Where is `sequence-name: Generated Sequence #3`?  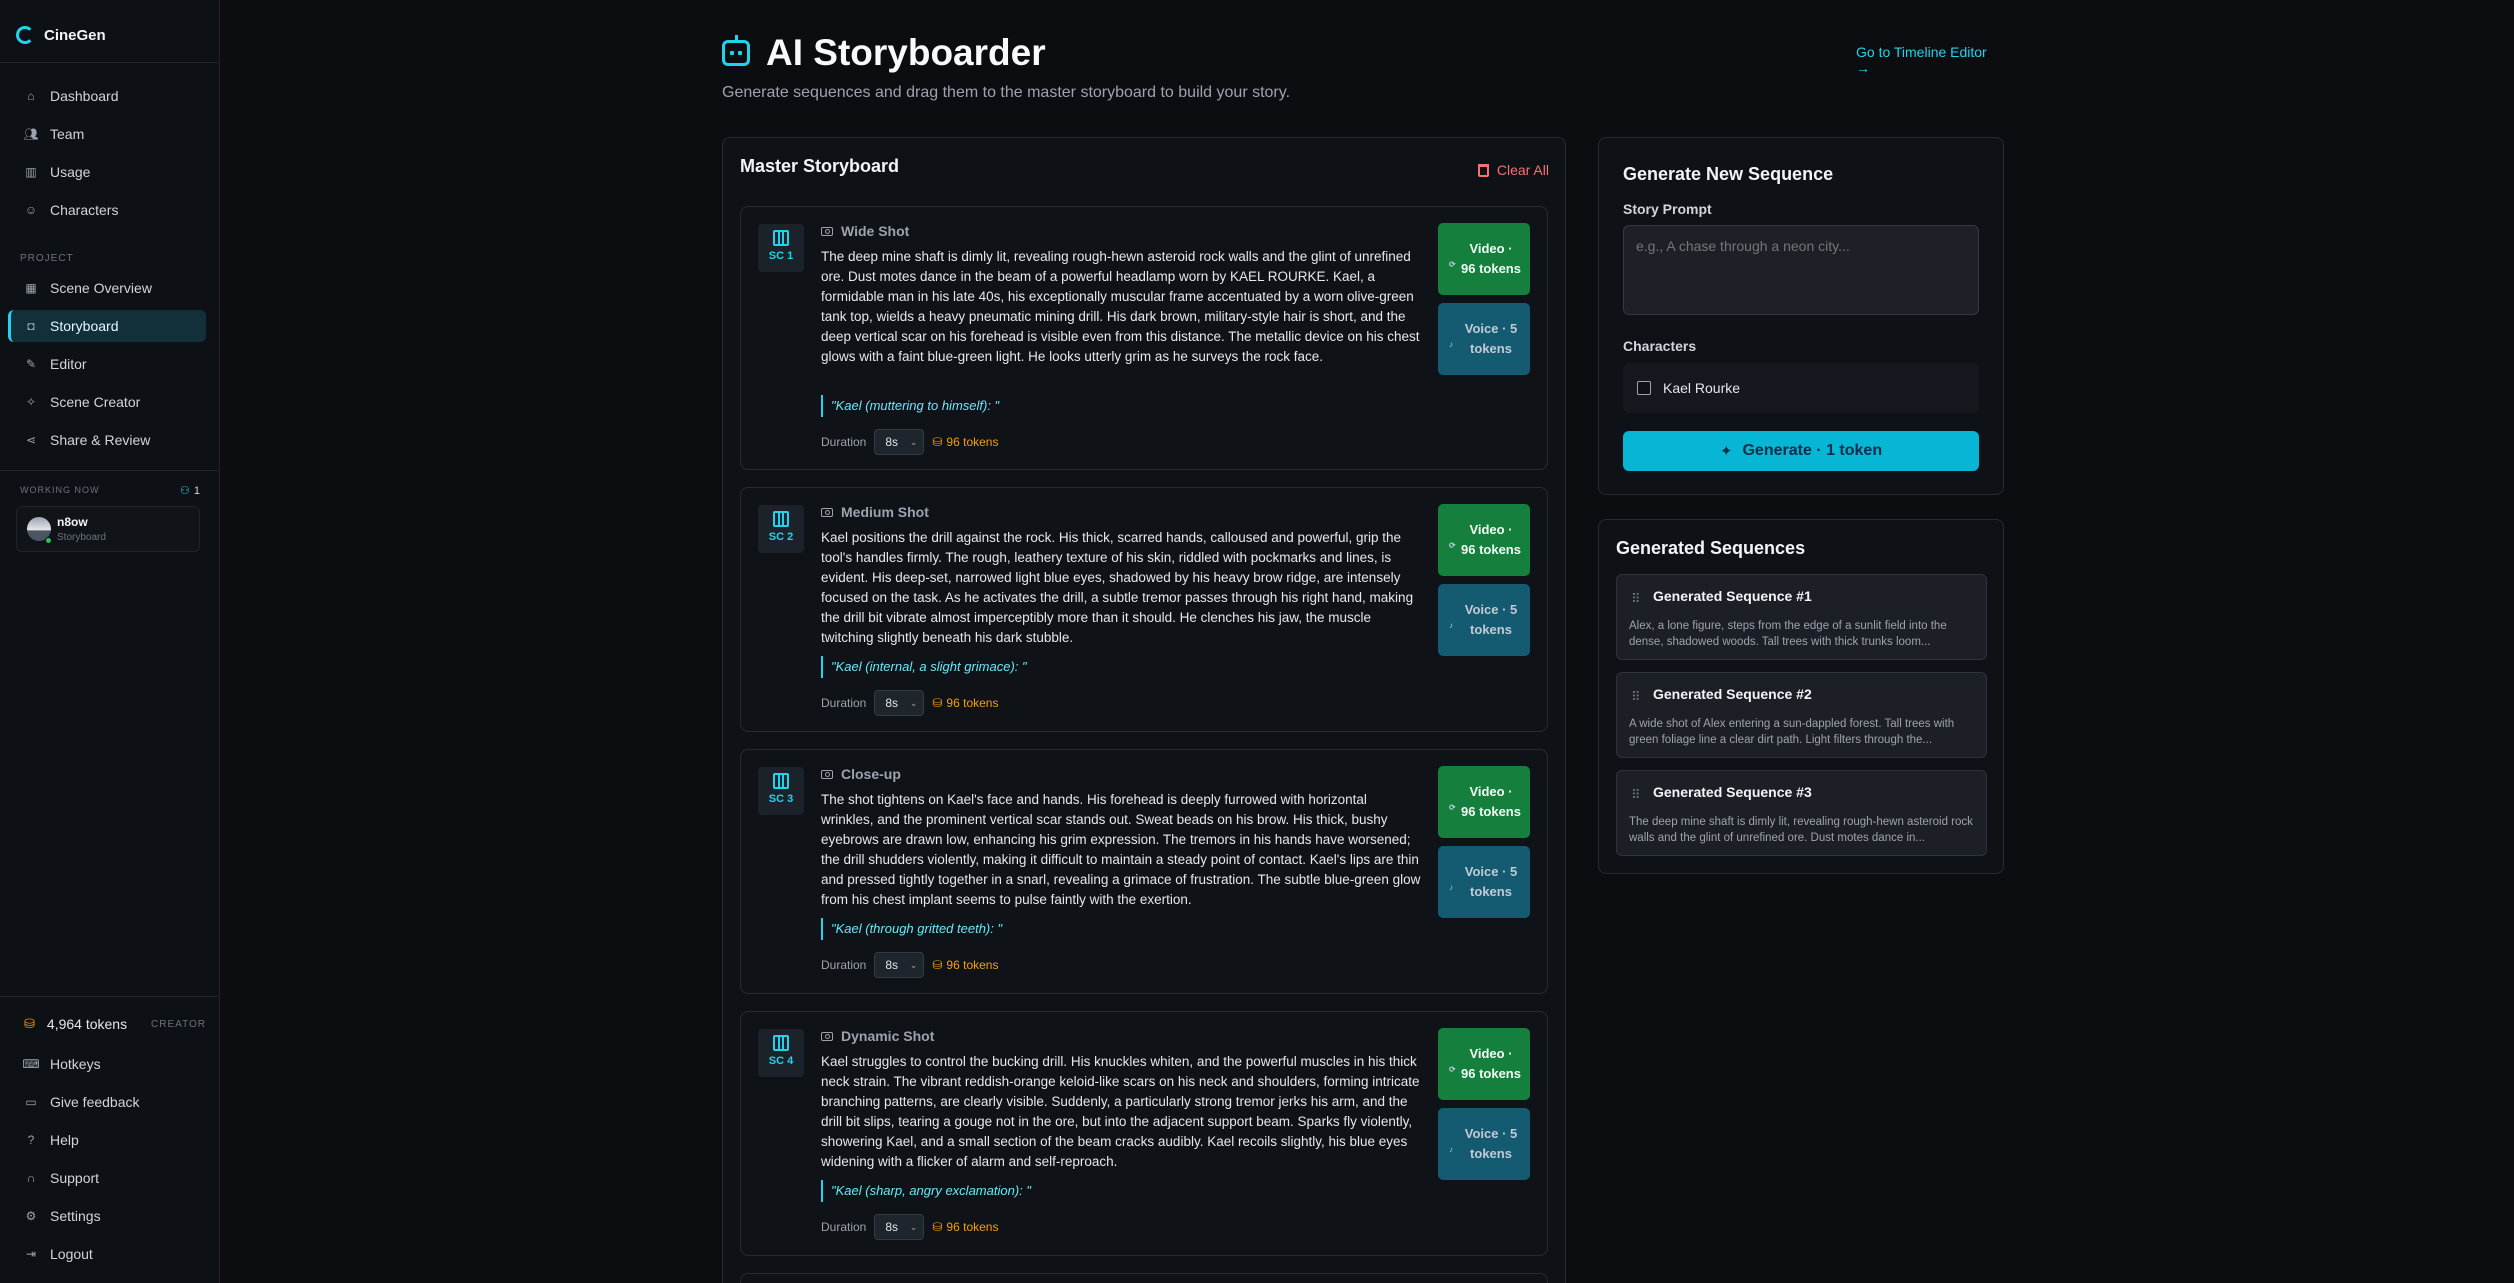
sequence-name: Generated Sequence #3 is located at coordinates (1732, 792).